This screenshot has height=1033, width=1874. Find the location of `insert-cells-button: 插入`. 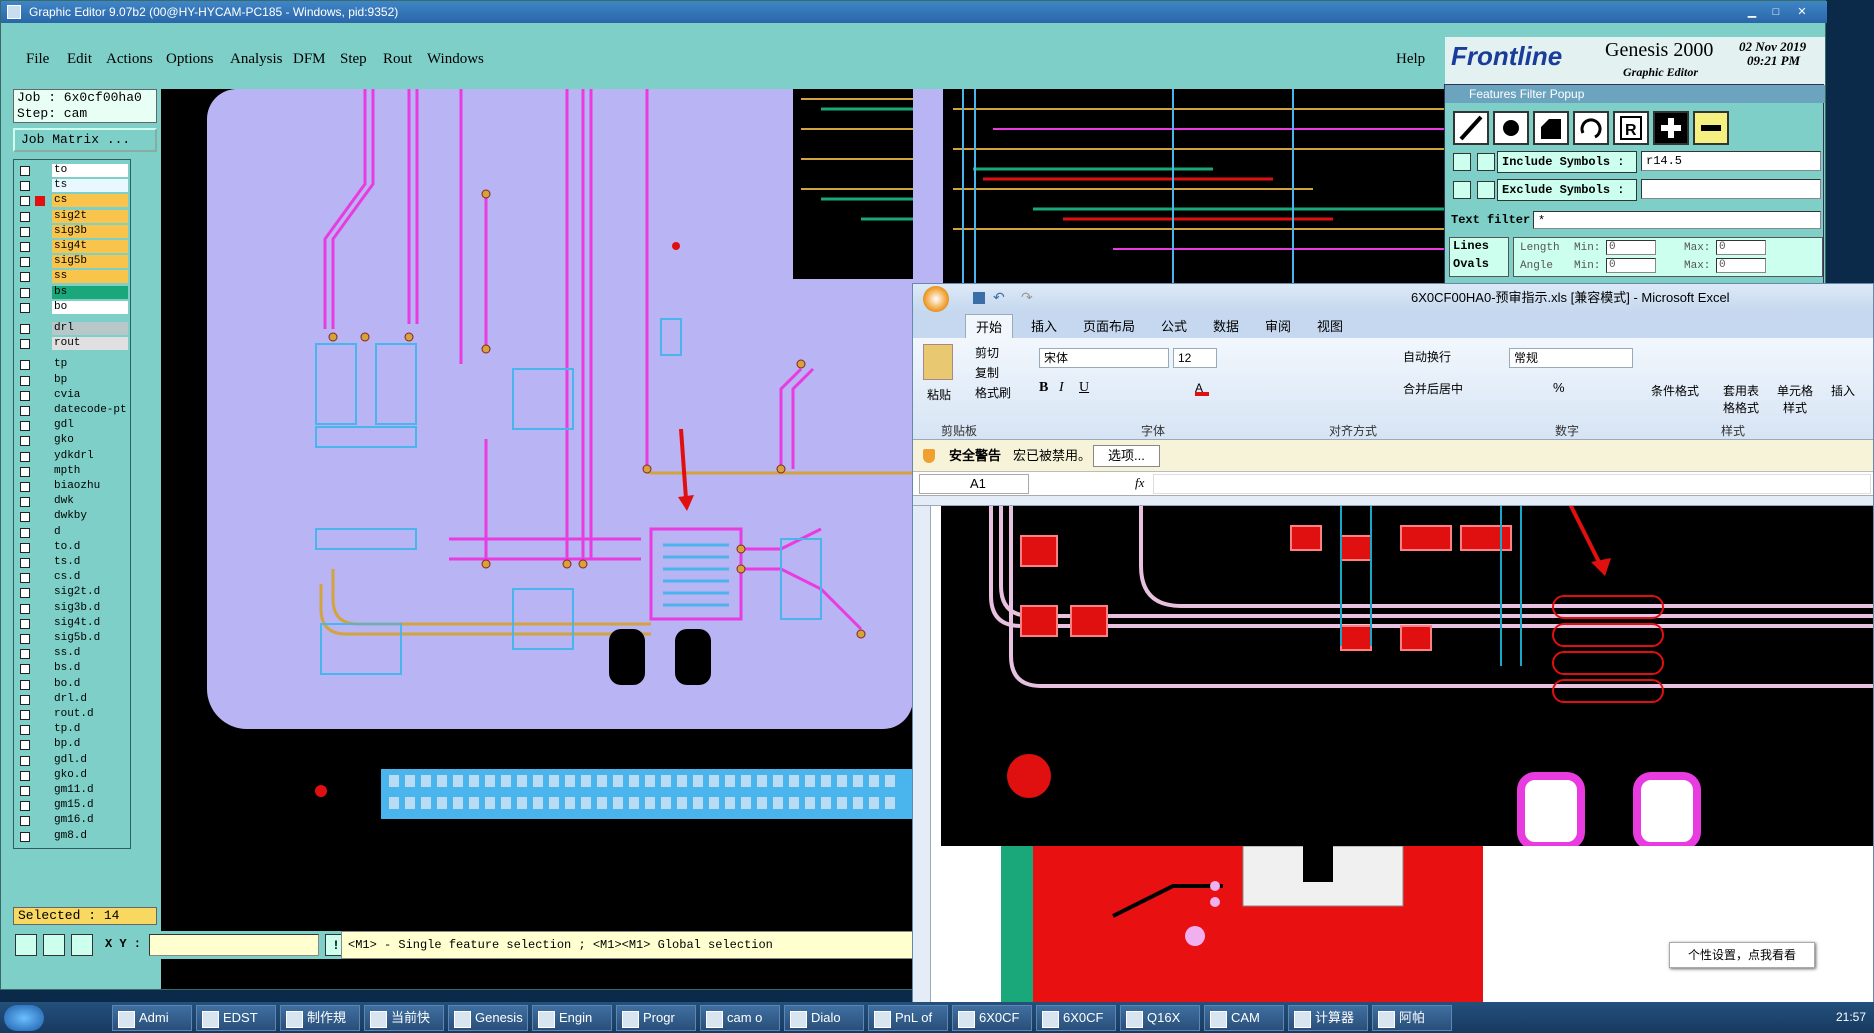

insert-cells-button: 插入 is located at coordinates (1843, 390).